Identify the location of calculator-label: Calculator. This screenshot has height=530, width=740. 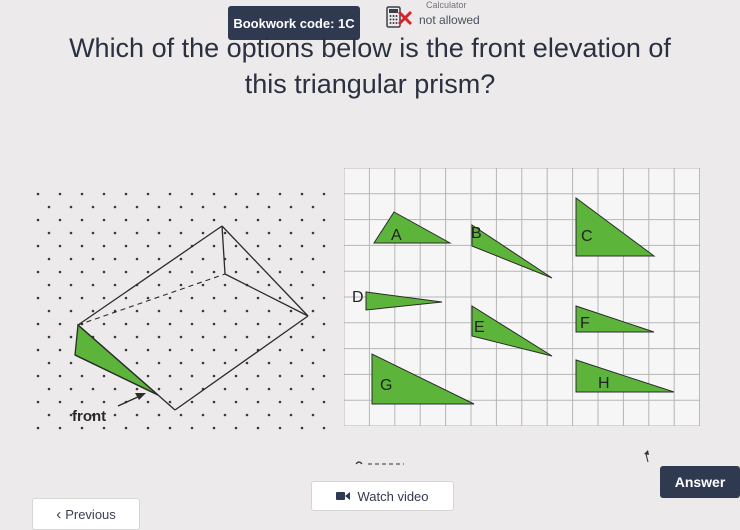
(446, 5).